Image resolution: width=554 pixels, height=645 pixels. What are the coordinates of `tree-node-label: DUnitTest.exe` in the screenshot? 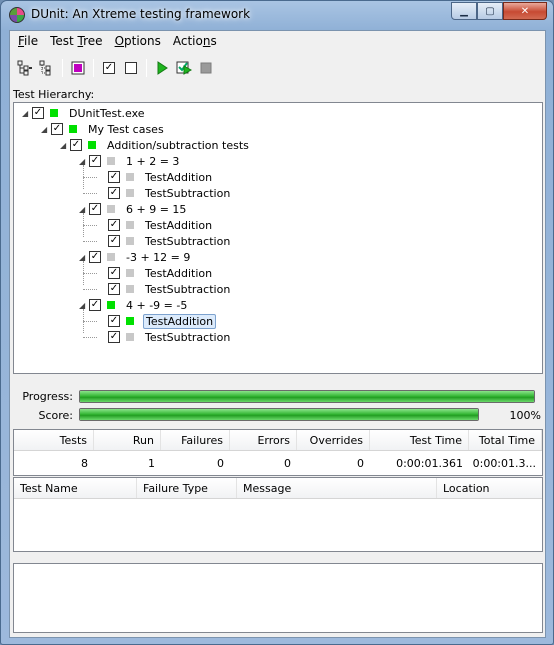 It's located at (107, 113).